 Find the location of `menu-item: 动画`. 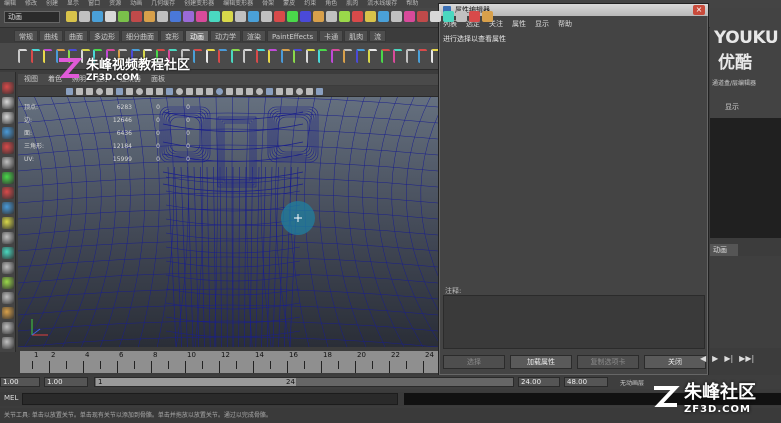

menu-item: 动画 is located at coordinates (136, 4).